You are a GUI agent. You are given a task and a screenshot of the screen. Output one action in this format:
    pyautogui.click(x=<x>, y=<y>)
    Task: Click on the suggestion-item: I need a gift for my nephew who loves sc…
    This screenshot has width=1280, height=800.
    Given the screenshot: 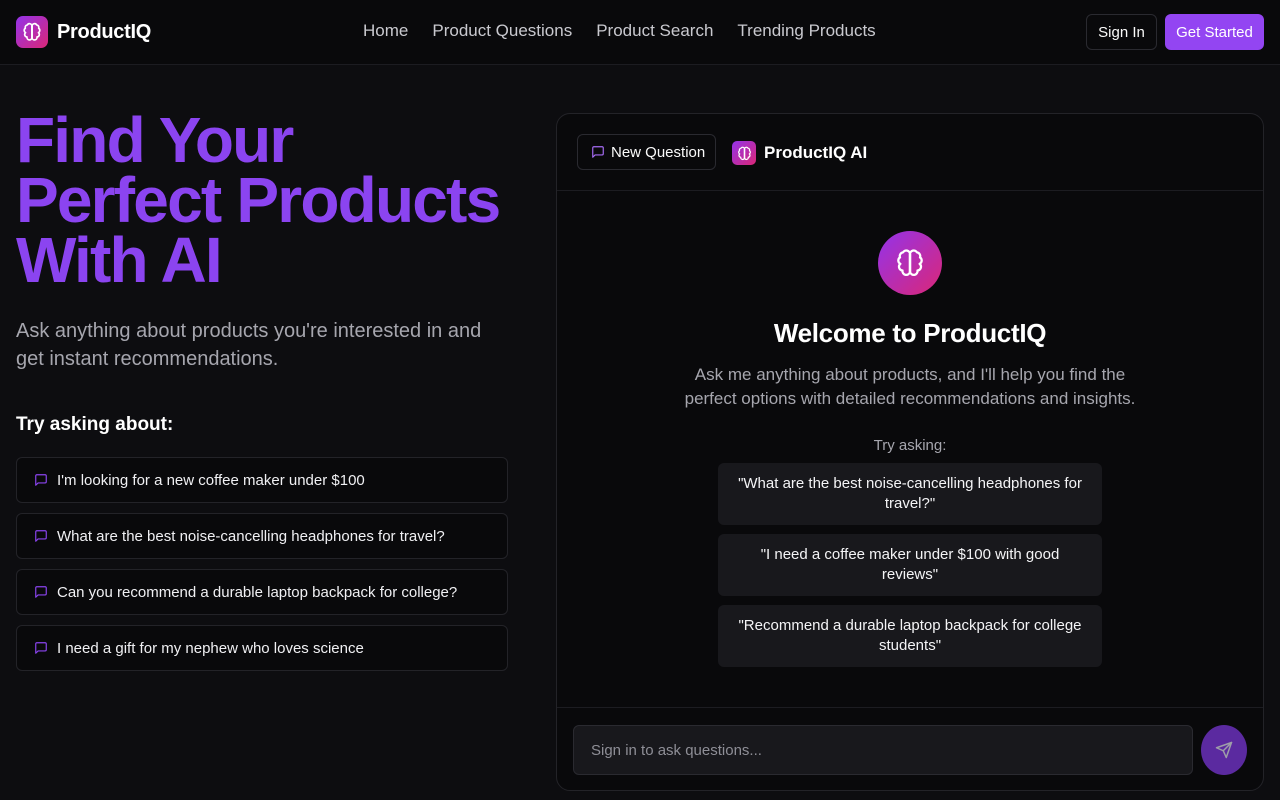 What is the action you would take?
    pyautogui.click(x=262, y=648)
    